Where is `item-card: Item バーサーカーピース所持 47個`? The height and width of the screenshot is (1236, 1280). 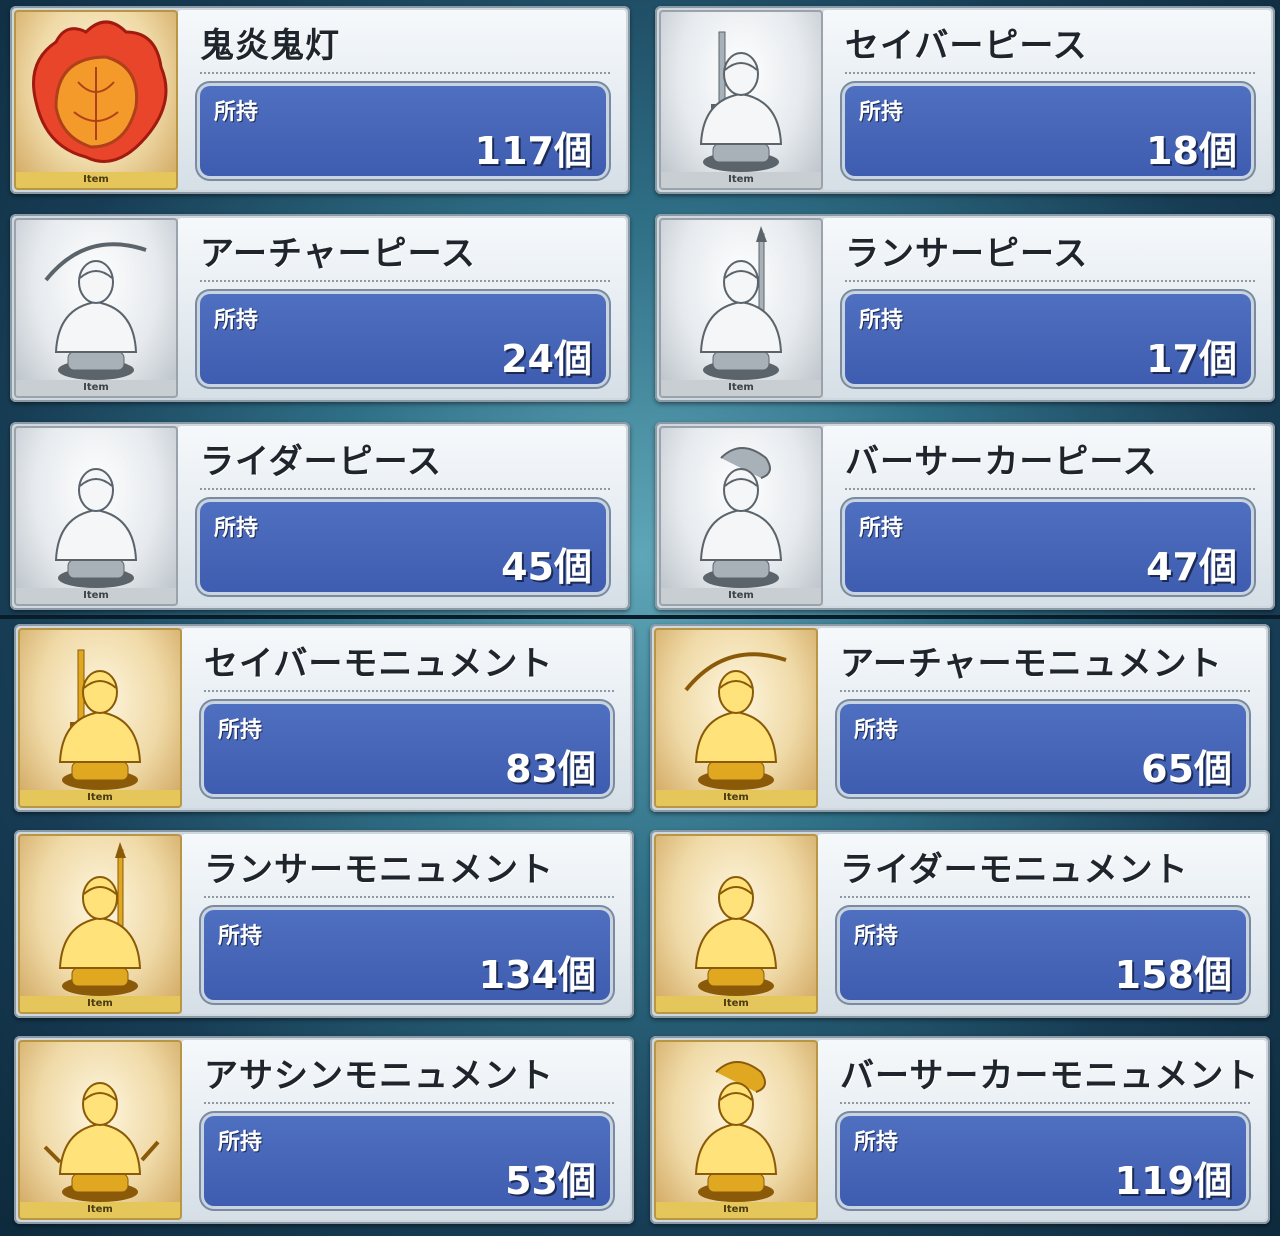 item-card: Item バーサーカーピース所持 47個 is located at coordinates (965, 516).